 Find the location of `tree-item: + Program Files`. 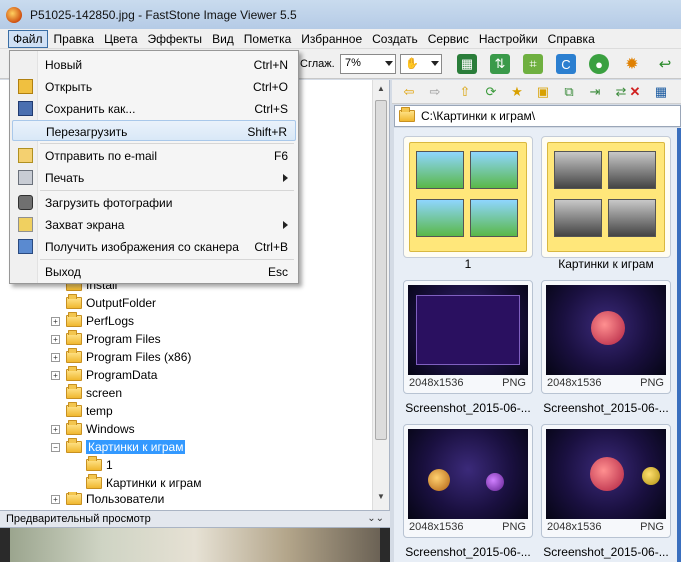

tree-item: + Program Files is located at coordinates (106, 339).